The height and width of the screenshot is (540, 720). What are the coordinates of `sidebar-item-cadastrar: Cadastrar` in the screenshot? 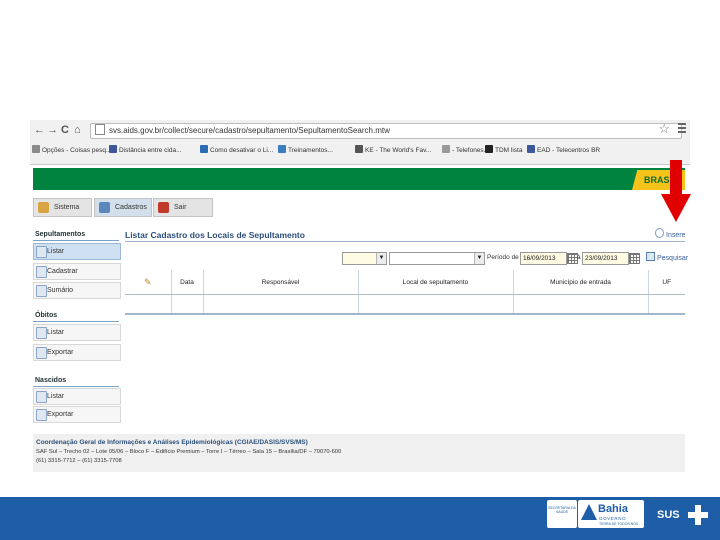 It's located at (77, 271).